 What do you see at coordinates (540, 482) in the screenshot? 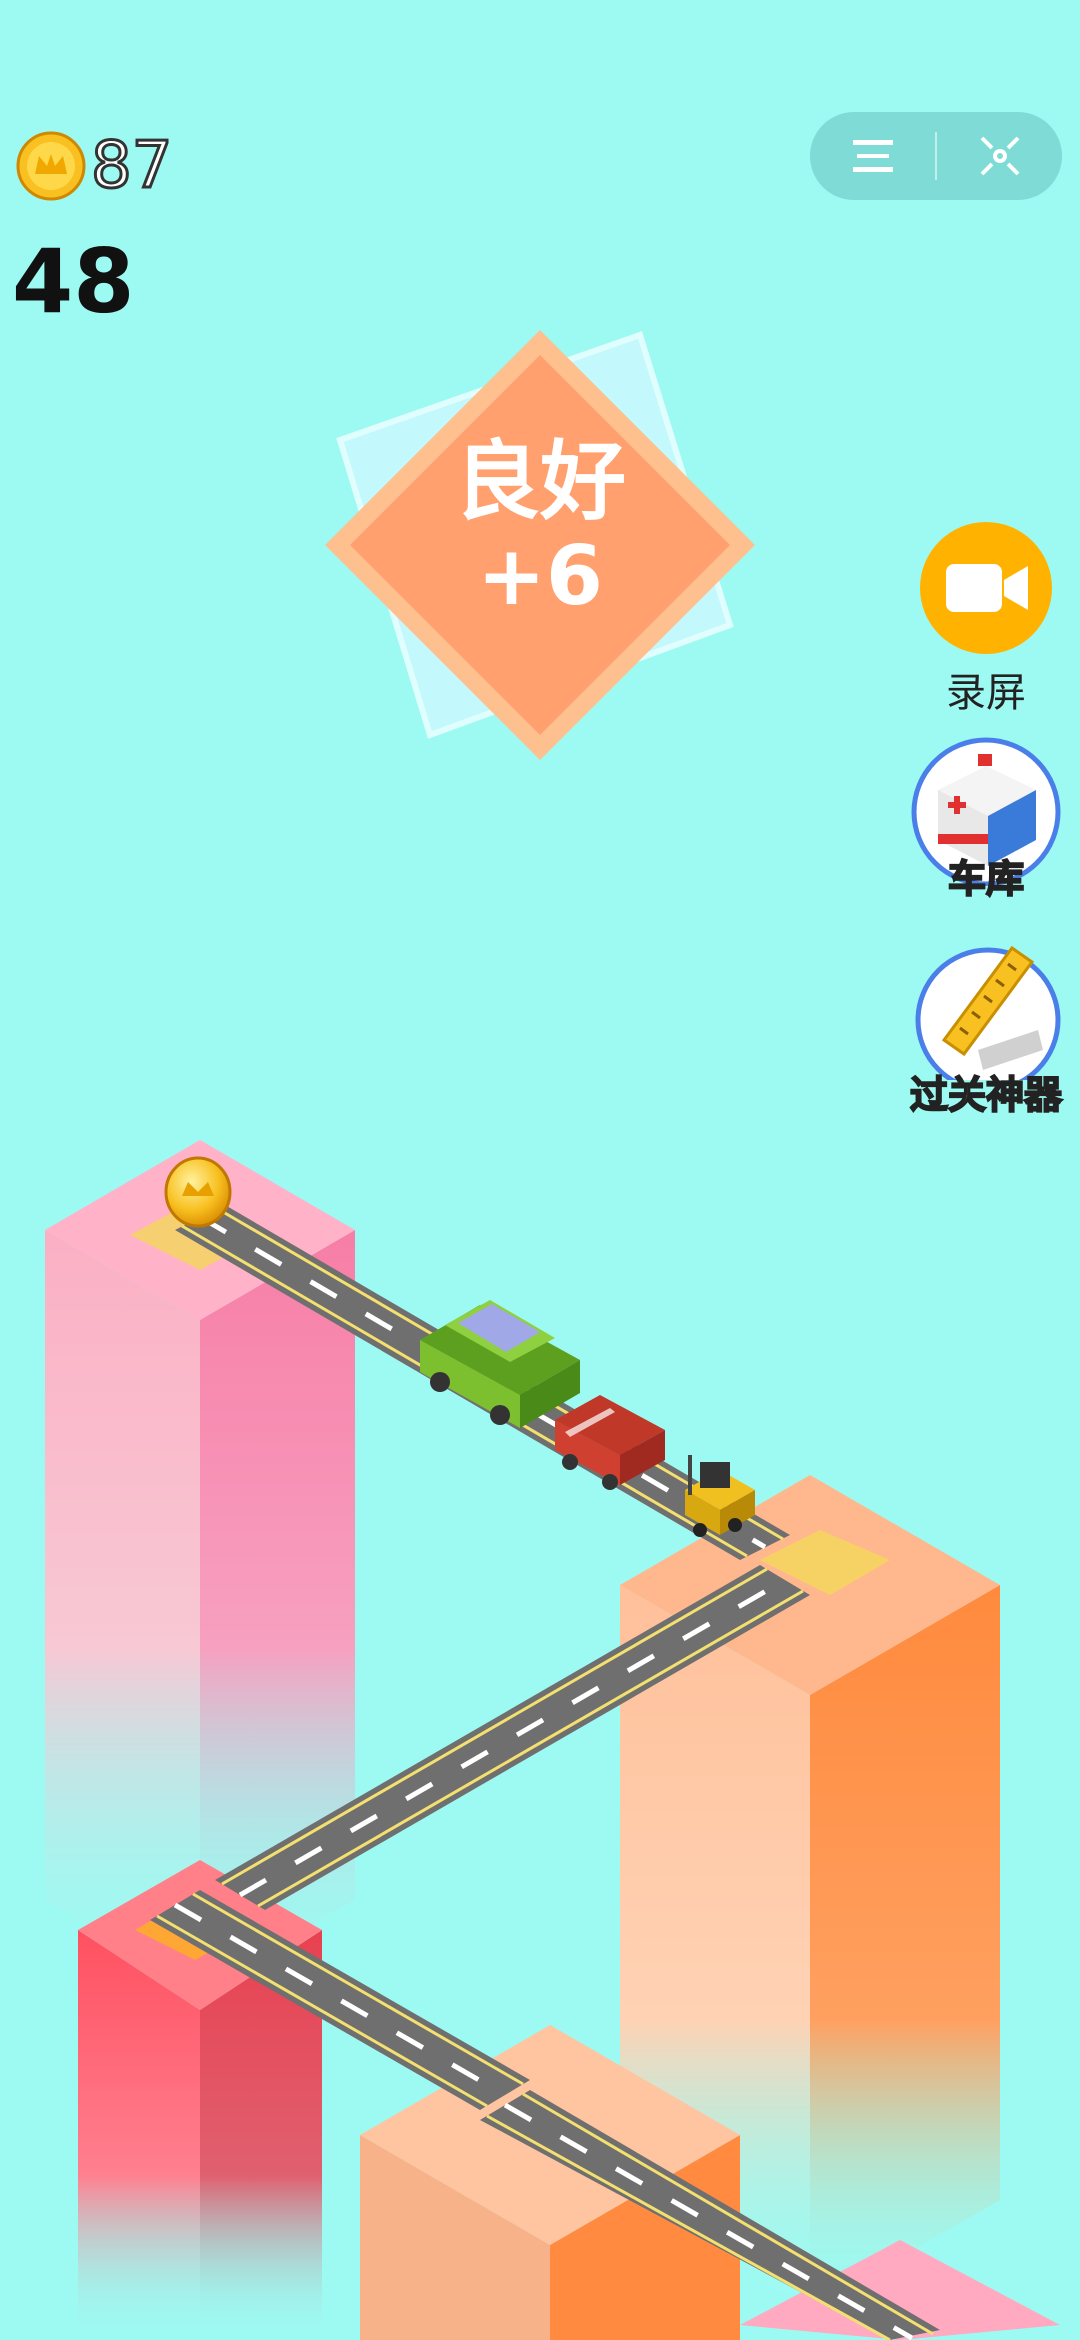
I see `rating-title: 良好` at bounding box center [540, 482].